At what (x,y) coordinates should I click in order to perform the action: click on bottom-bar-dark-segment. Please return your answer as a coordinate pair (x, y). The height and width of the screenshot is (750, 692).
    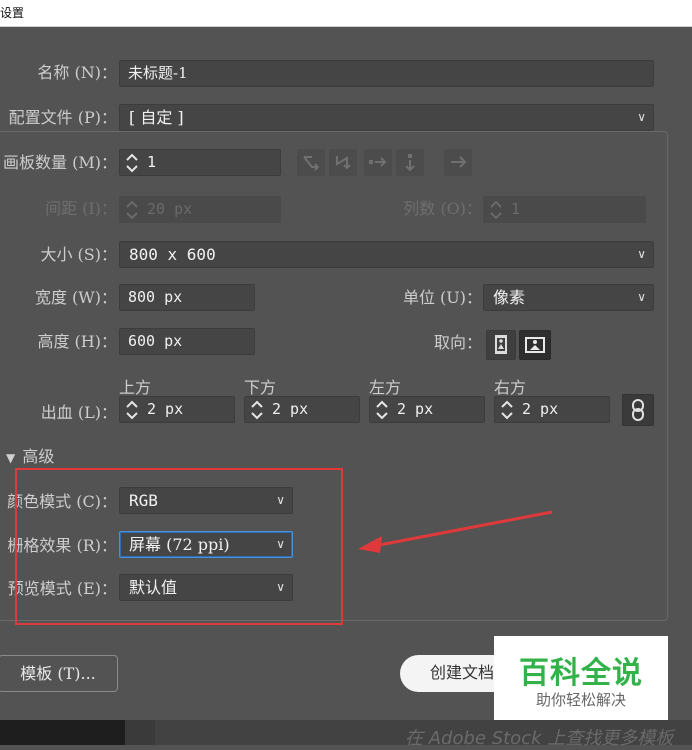
    Looking at the image, I should click on (62, 732).